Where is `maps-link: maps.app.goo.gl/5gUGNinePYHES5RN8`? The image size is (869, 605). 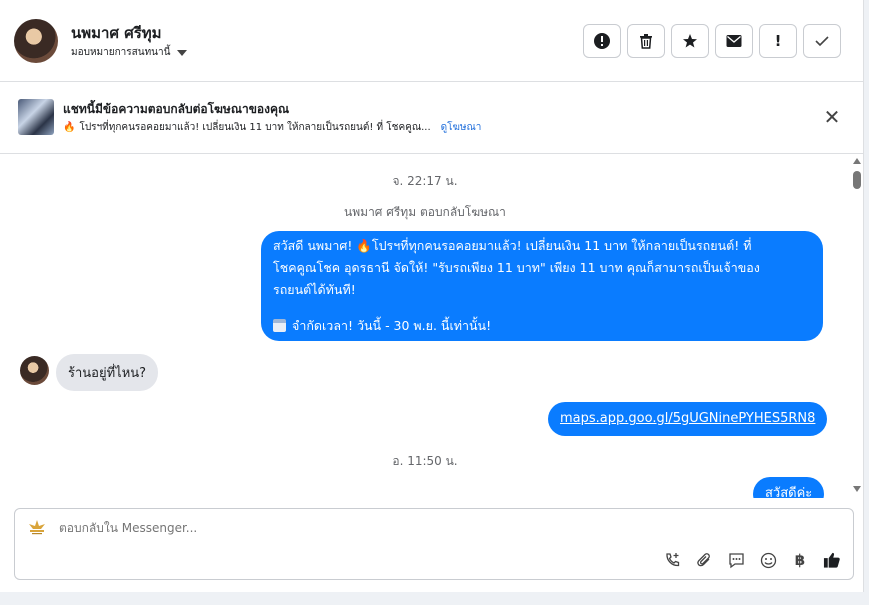
maps-link: maps.app.goo.gl/5gUGNinePYHES5RN8 is located at coordinates (687, 418).